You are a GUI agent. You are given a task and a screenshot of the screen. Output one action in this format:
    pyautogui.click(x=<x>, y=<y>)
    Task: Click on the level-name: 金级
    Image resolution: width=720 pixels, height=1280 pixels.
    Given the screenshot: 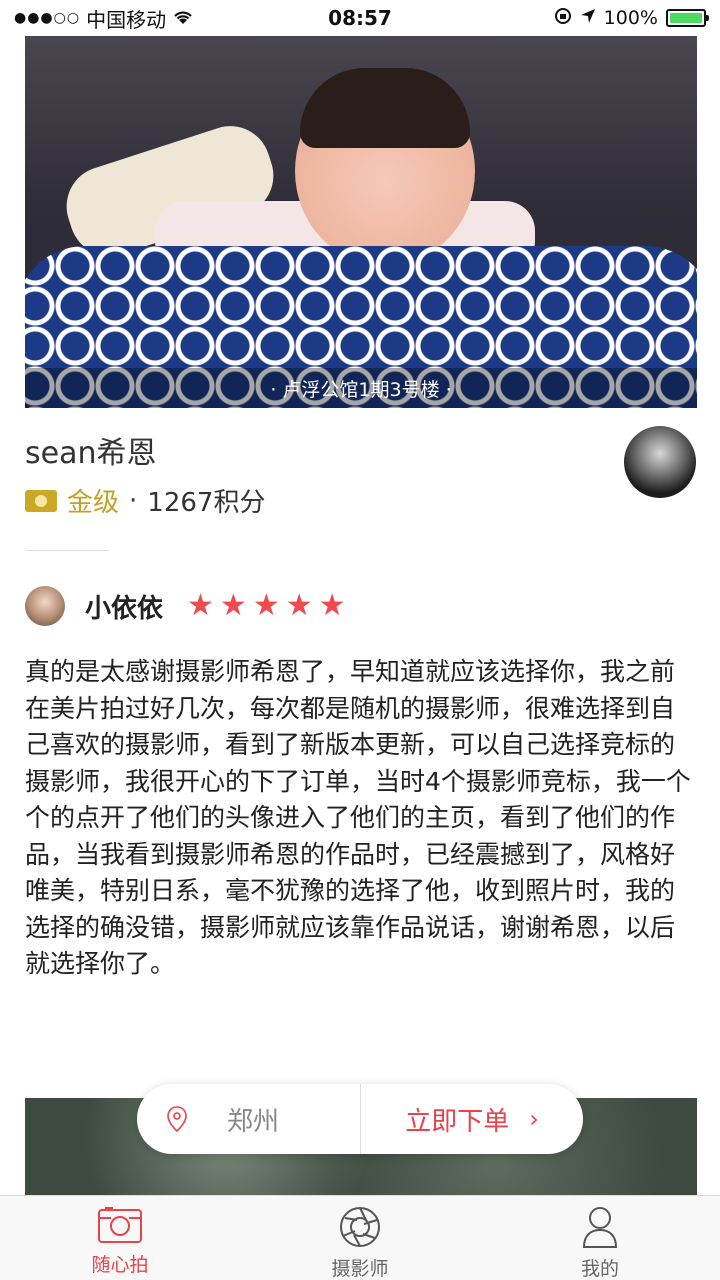 What is the action you would take?
    pyautogui.click(x=93, y=503)
    